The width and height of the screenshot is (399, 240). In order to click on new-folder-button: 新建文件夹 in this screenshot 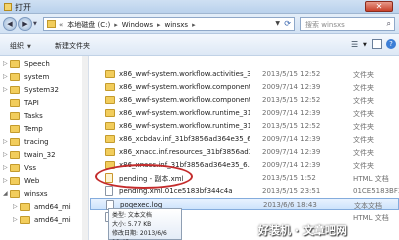, I will do `click(72, 46)`.